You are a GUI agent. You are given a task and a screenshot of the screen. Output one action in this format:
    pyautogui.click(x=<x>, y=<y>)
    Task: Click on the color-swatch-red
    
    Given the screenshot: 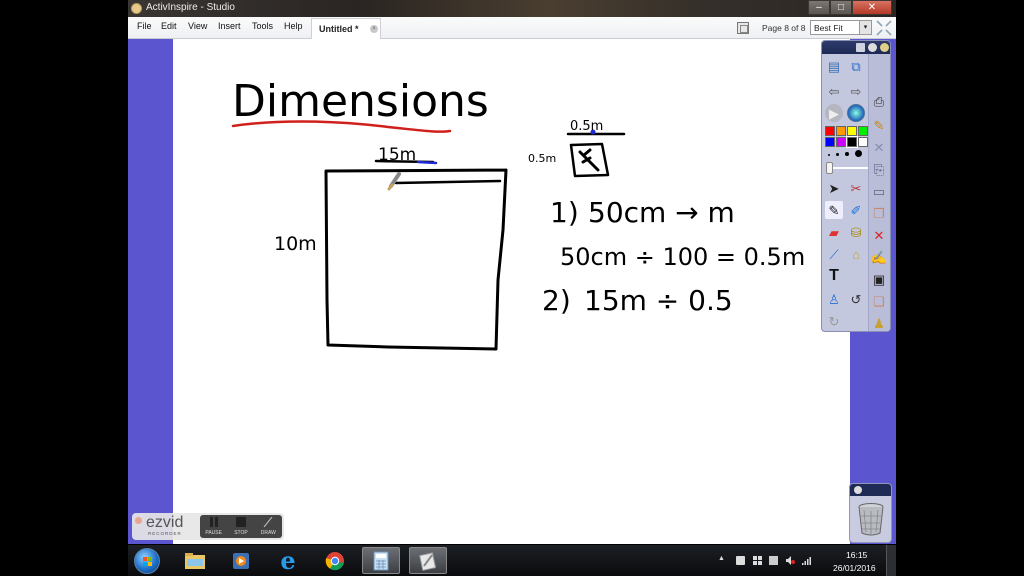 What is the action you would take?
    pyautogui.click(x=830, y=131)
    